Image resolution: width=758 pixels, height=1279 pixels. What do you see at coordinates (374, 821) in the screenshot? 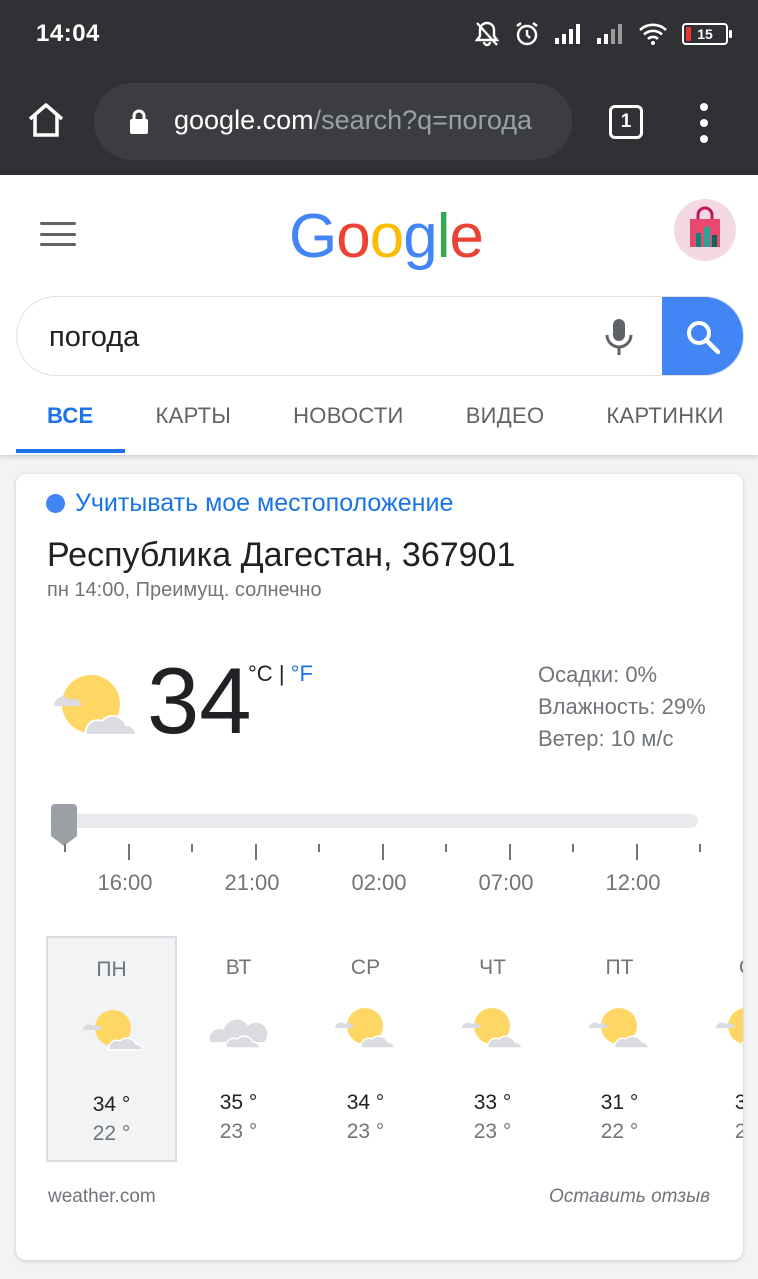
I see `timeline-slider` at bounding box center [374, 821].